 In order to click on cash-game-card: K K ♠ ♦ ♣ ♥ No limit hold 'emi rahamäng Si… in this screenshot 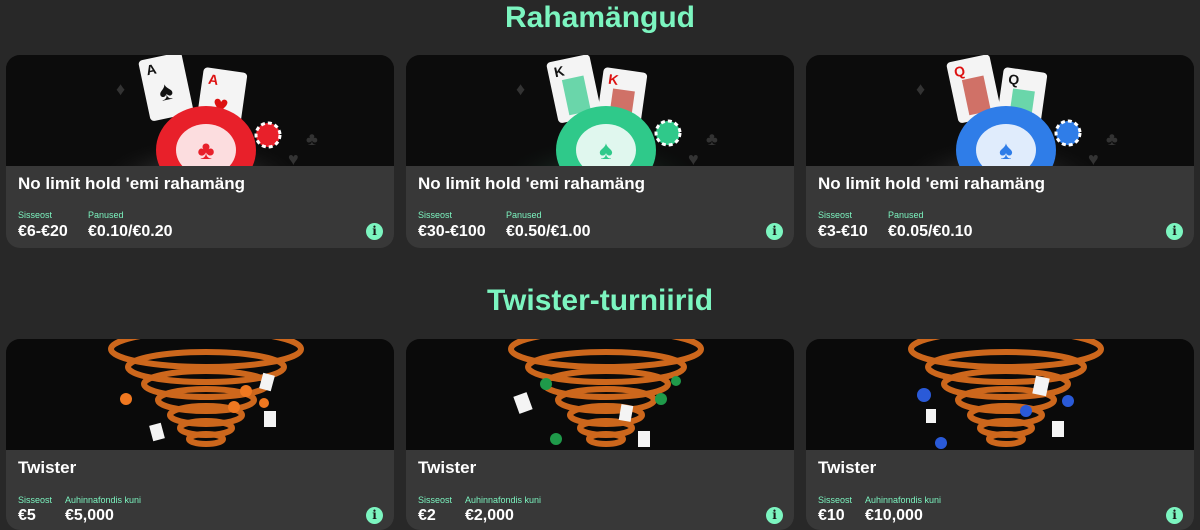, I will do `click(600, 151)`.